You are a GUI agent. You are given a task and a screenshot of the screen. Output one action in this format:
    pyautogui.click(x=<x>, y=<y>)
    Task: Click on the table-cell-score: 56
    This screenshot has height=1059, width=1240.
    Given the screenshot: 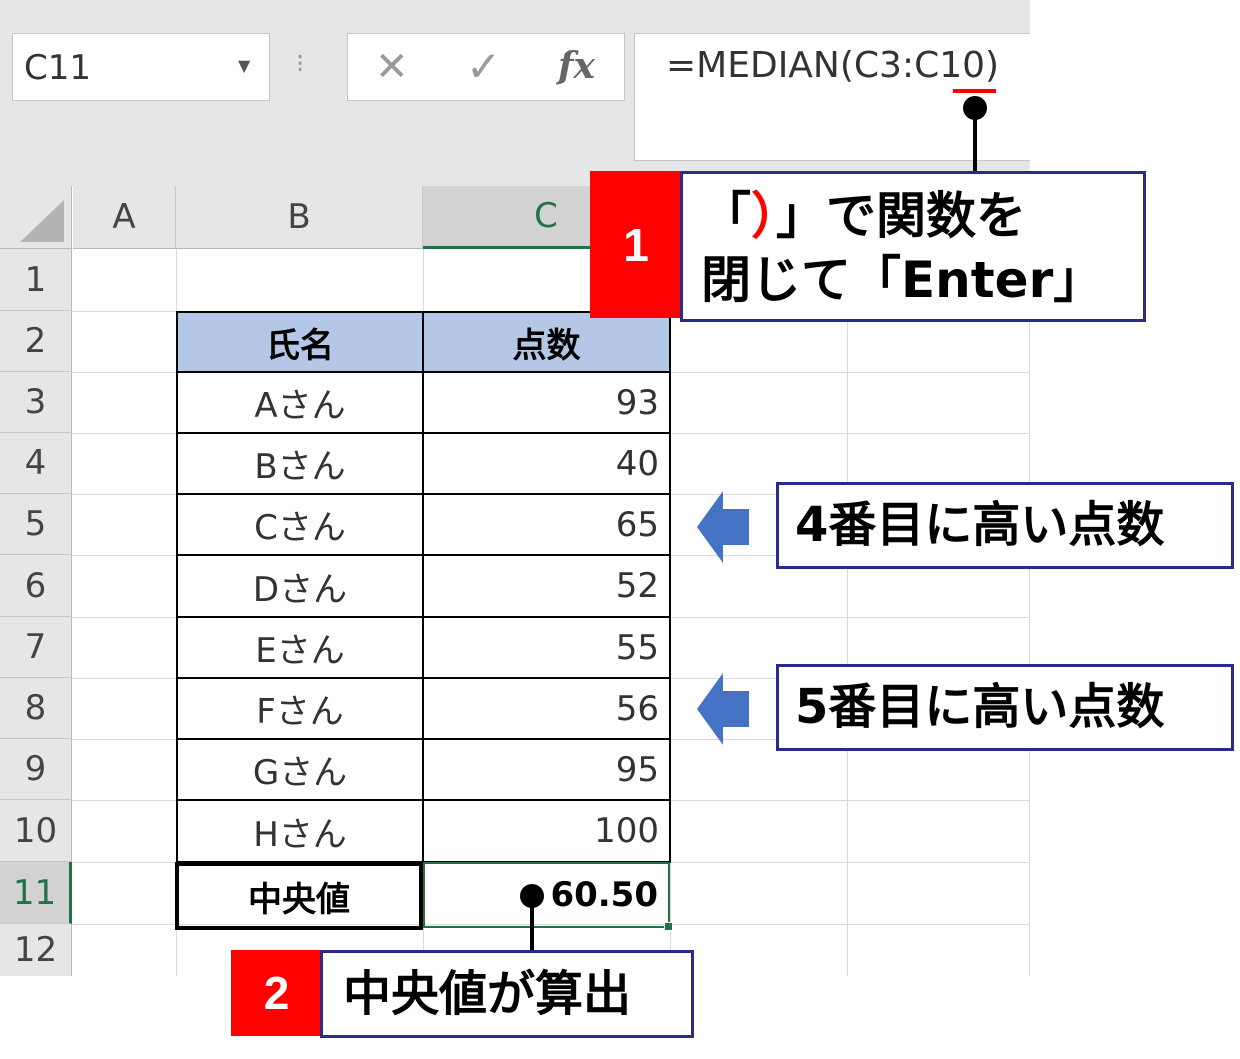 What is the action you would take?
    pyautogui.click(x=546, y=708)
    